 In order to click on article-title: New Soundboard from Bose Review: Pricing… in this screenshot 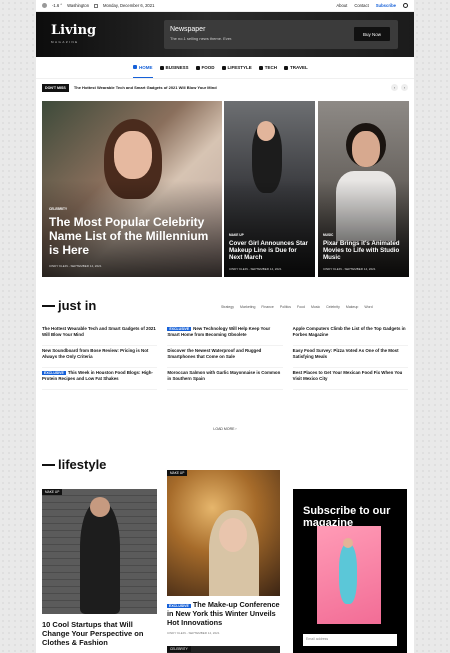, I will do `click(95, 353)`.